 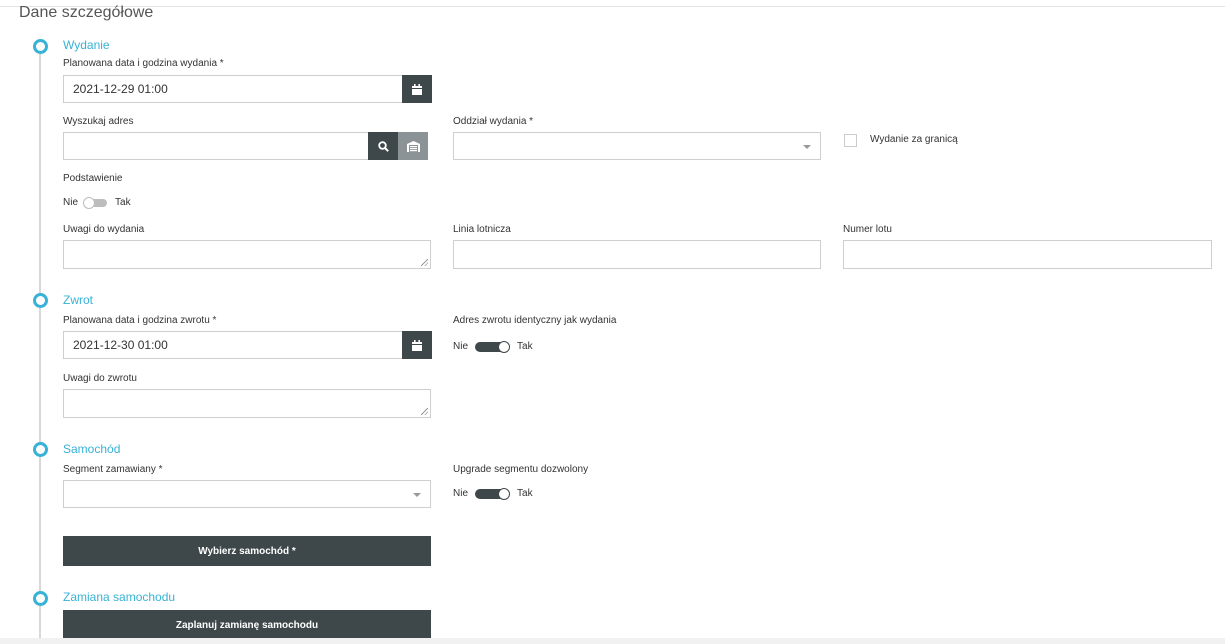 I want to click on section-title-wydanie: Wydanie, so click(x=86, y=45).